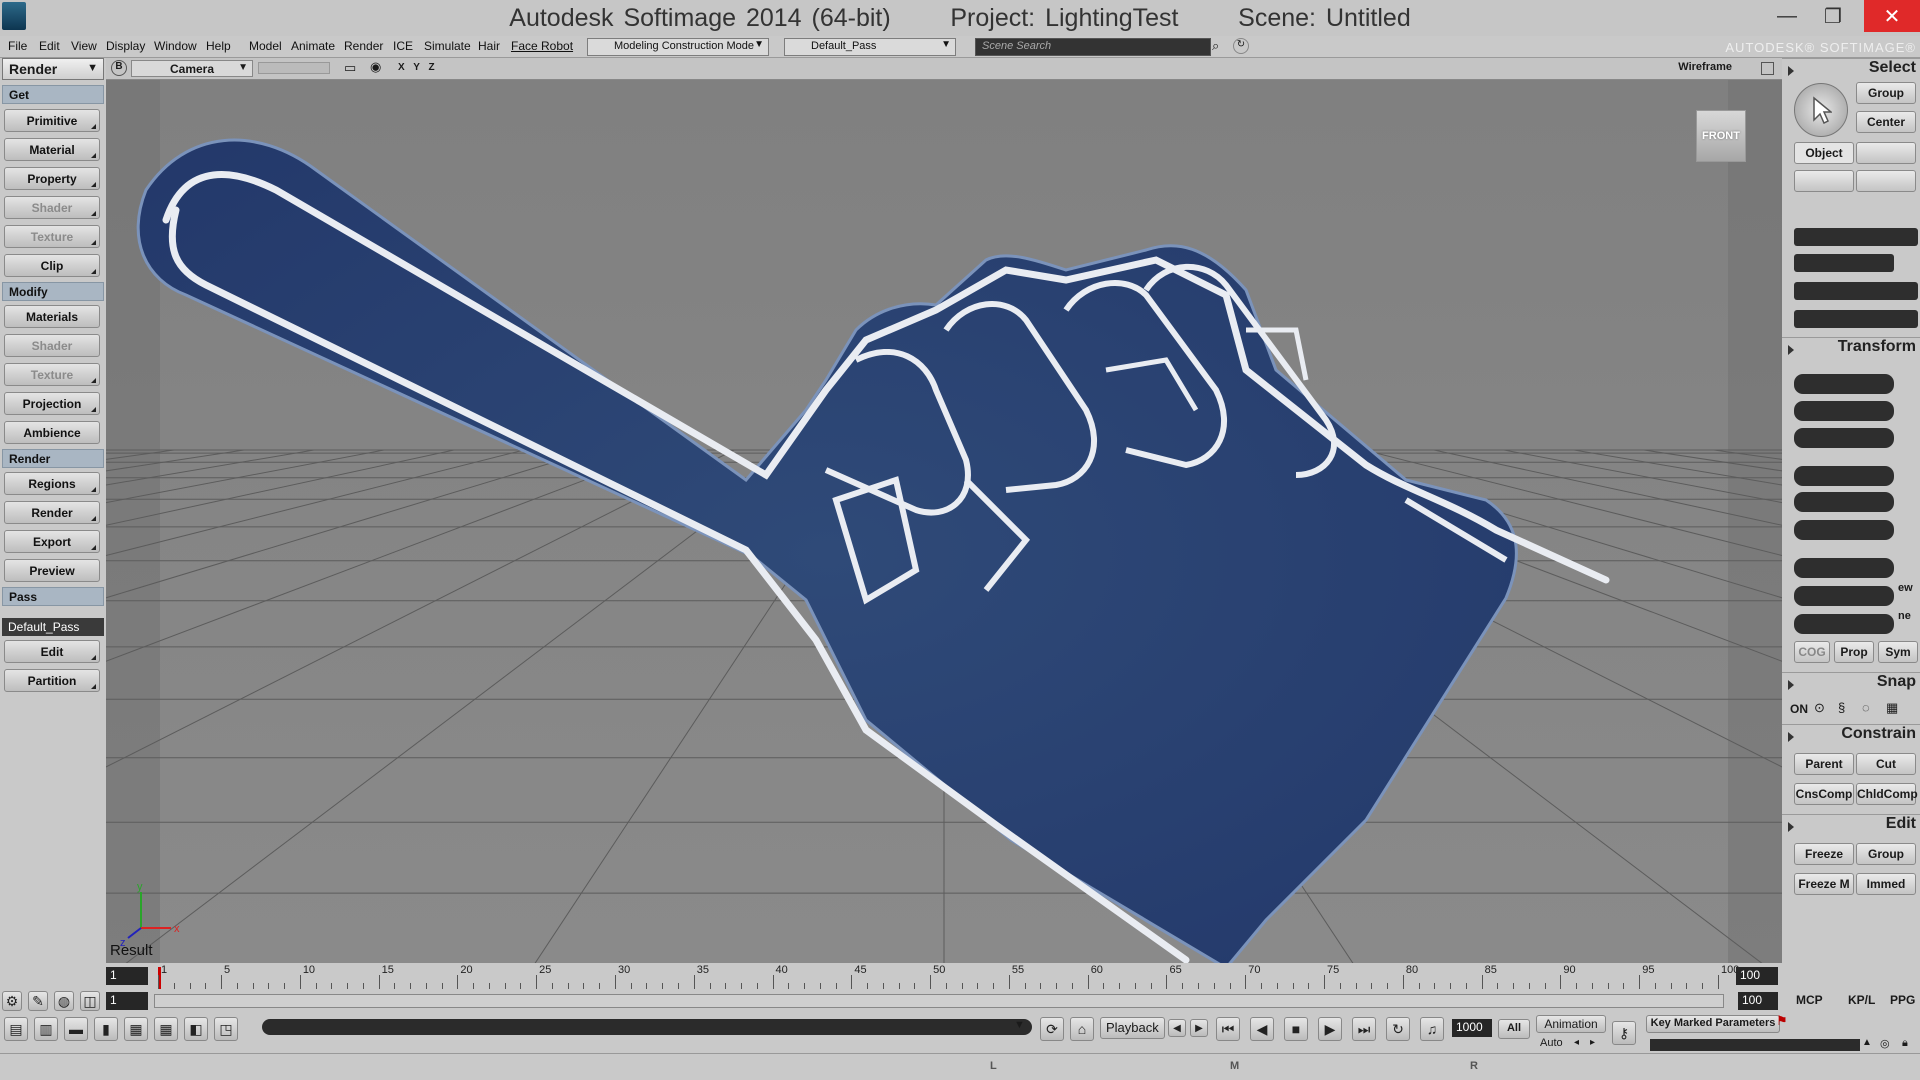 Image resolution: width=1920 pixels, height=1080 pixels. I want to click on snap-surface-icon: ◌, so click(1866, 707).